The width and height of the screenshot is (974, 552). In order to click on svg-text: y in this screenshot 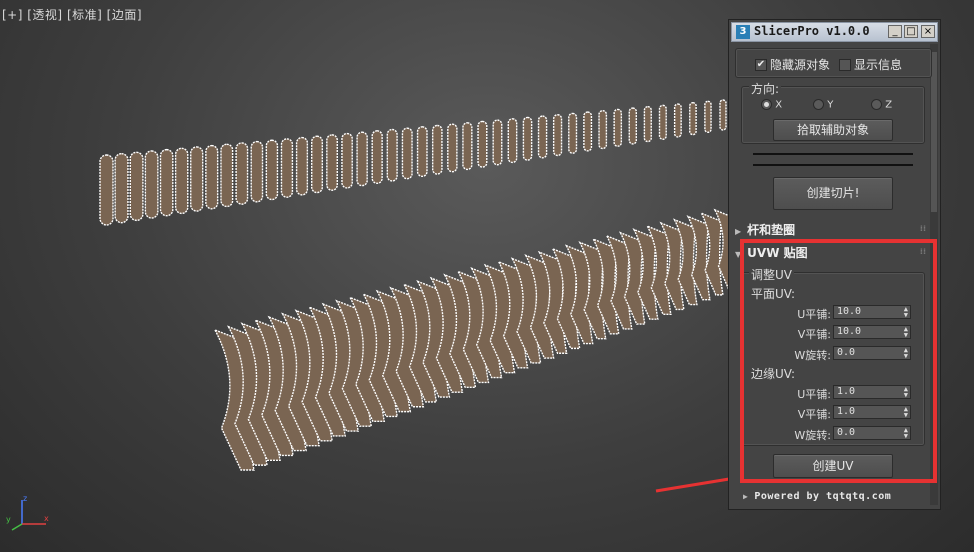, I will do `click(8, 519)`.